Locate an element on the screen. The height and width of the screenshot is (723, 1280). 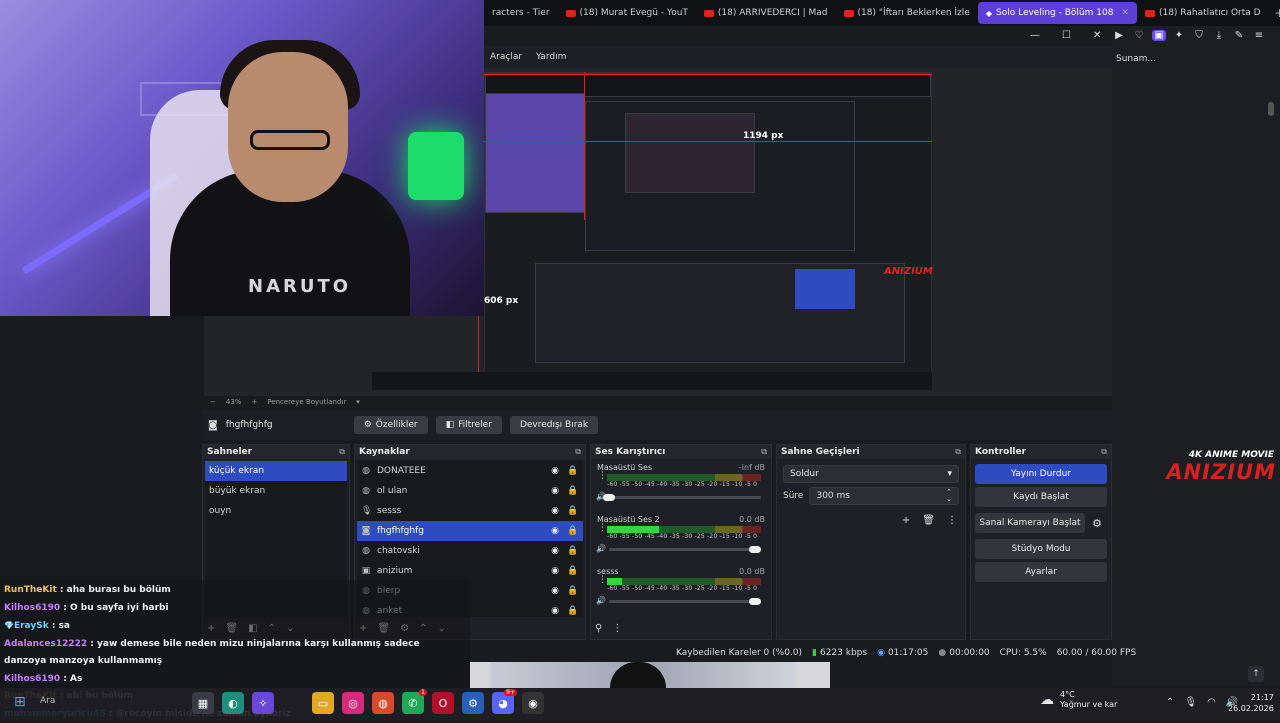
wifi-icon: ◠ is located at coordinates (1211, 702).